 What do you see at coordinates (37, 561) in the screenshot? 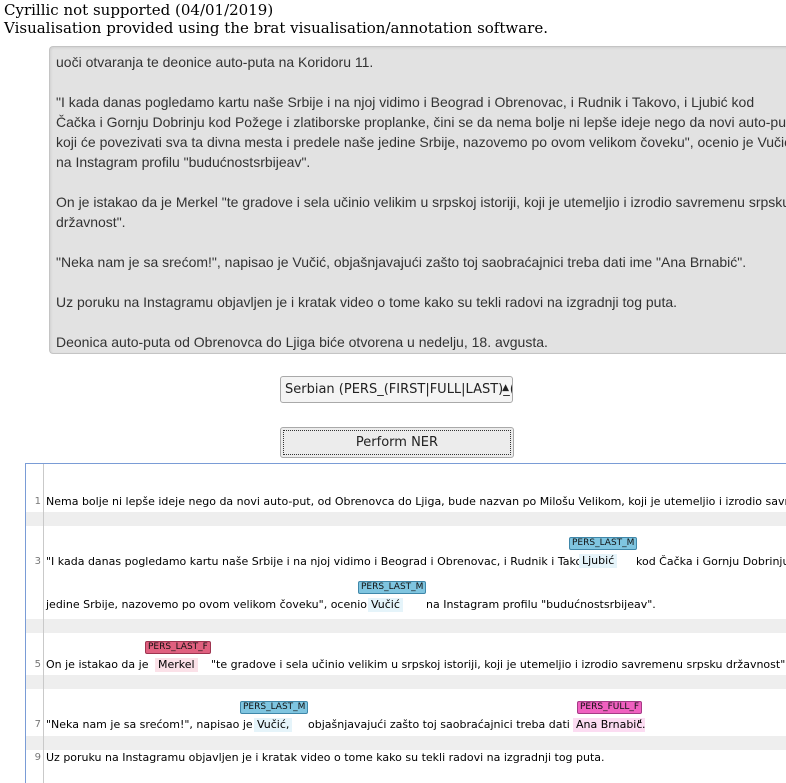
I see `line-number: 3` at bounding box center [37, 561].